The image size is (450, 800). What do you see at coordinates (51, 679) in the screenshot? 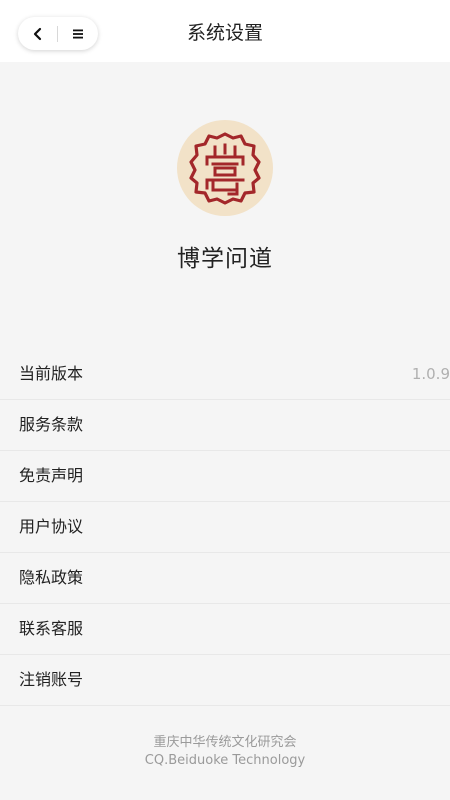
I see `settings-item-label: 注销账号` at bounding box center [51, 679].